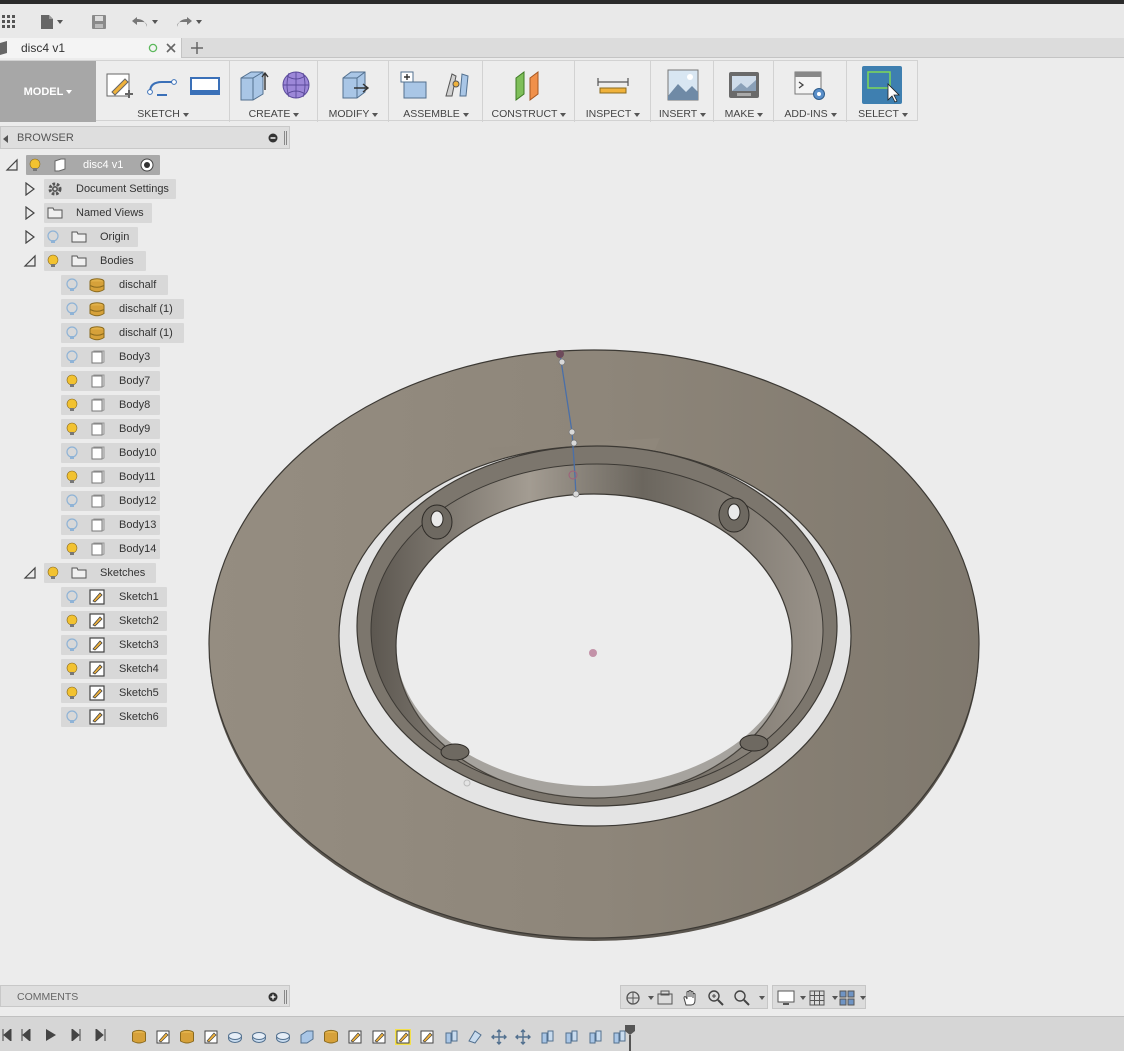  What do you see at coordinates (51, 22) in the screenshot?
I see `file-menu-icon` at bounding box center [51, 22].